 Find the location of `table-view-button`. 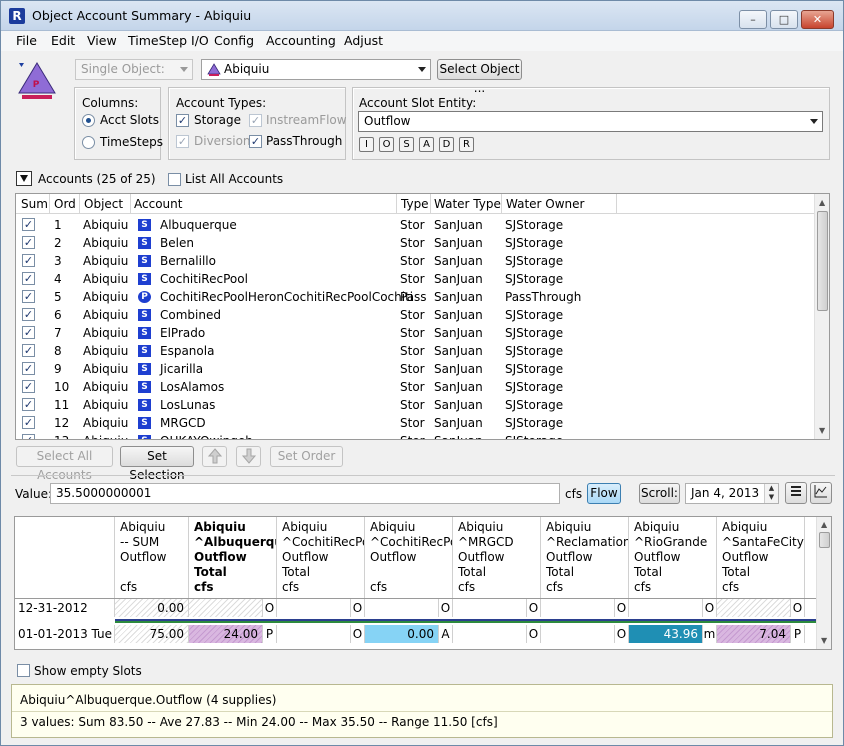

table-view-button is located at coordinates (796, 493).